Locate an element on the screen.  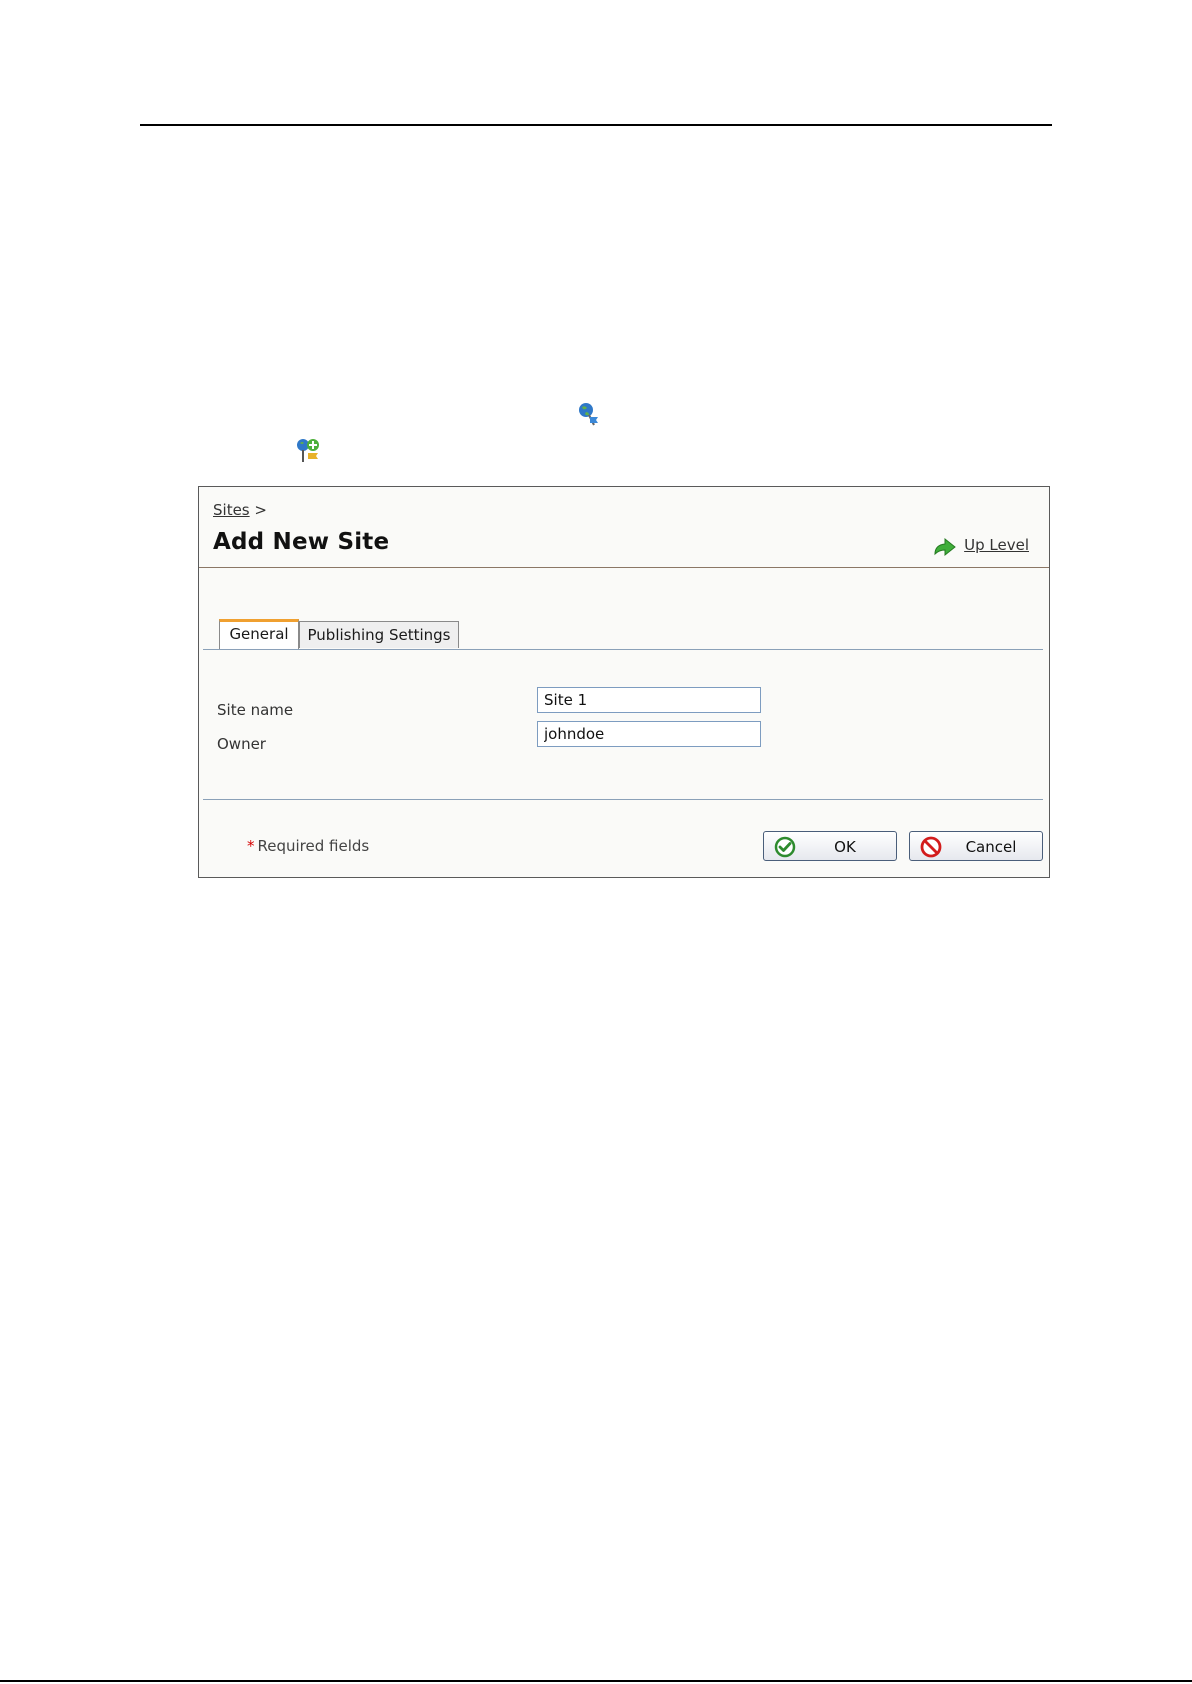
no-entry-icon is located at coordinates (931, 847).